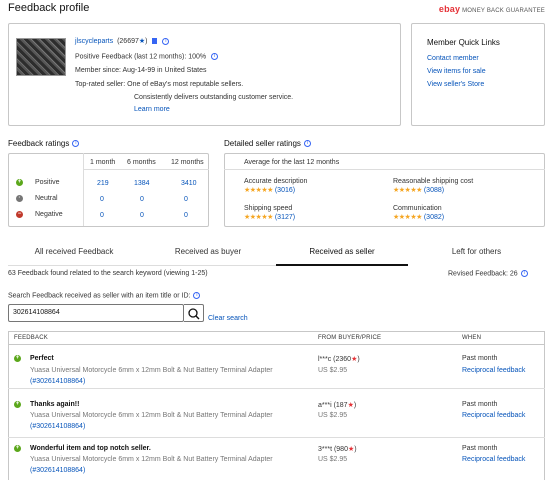  I want to click on positive-label: Positive, so click(47, 182).